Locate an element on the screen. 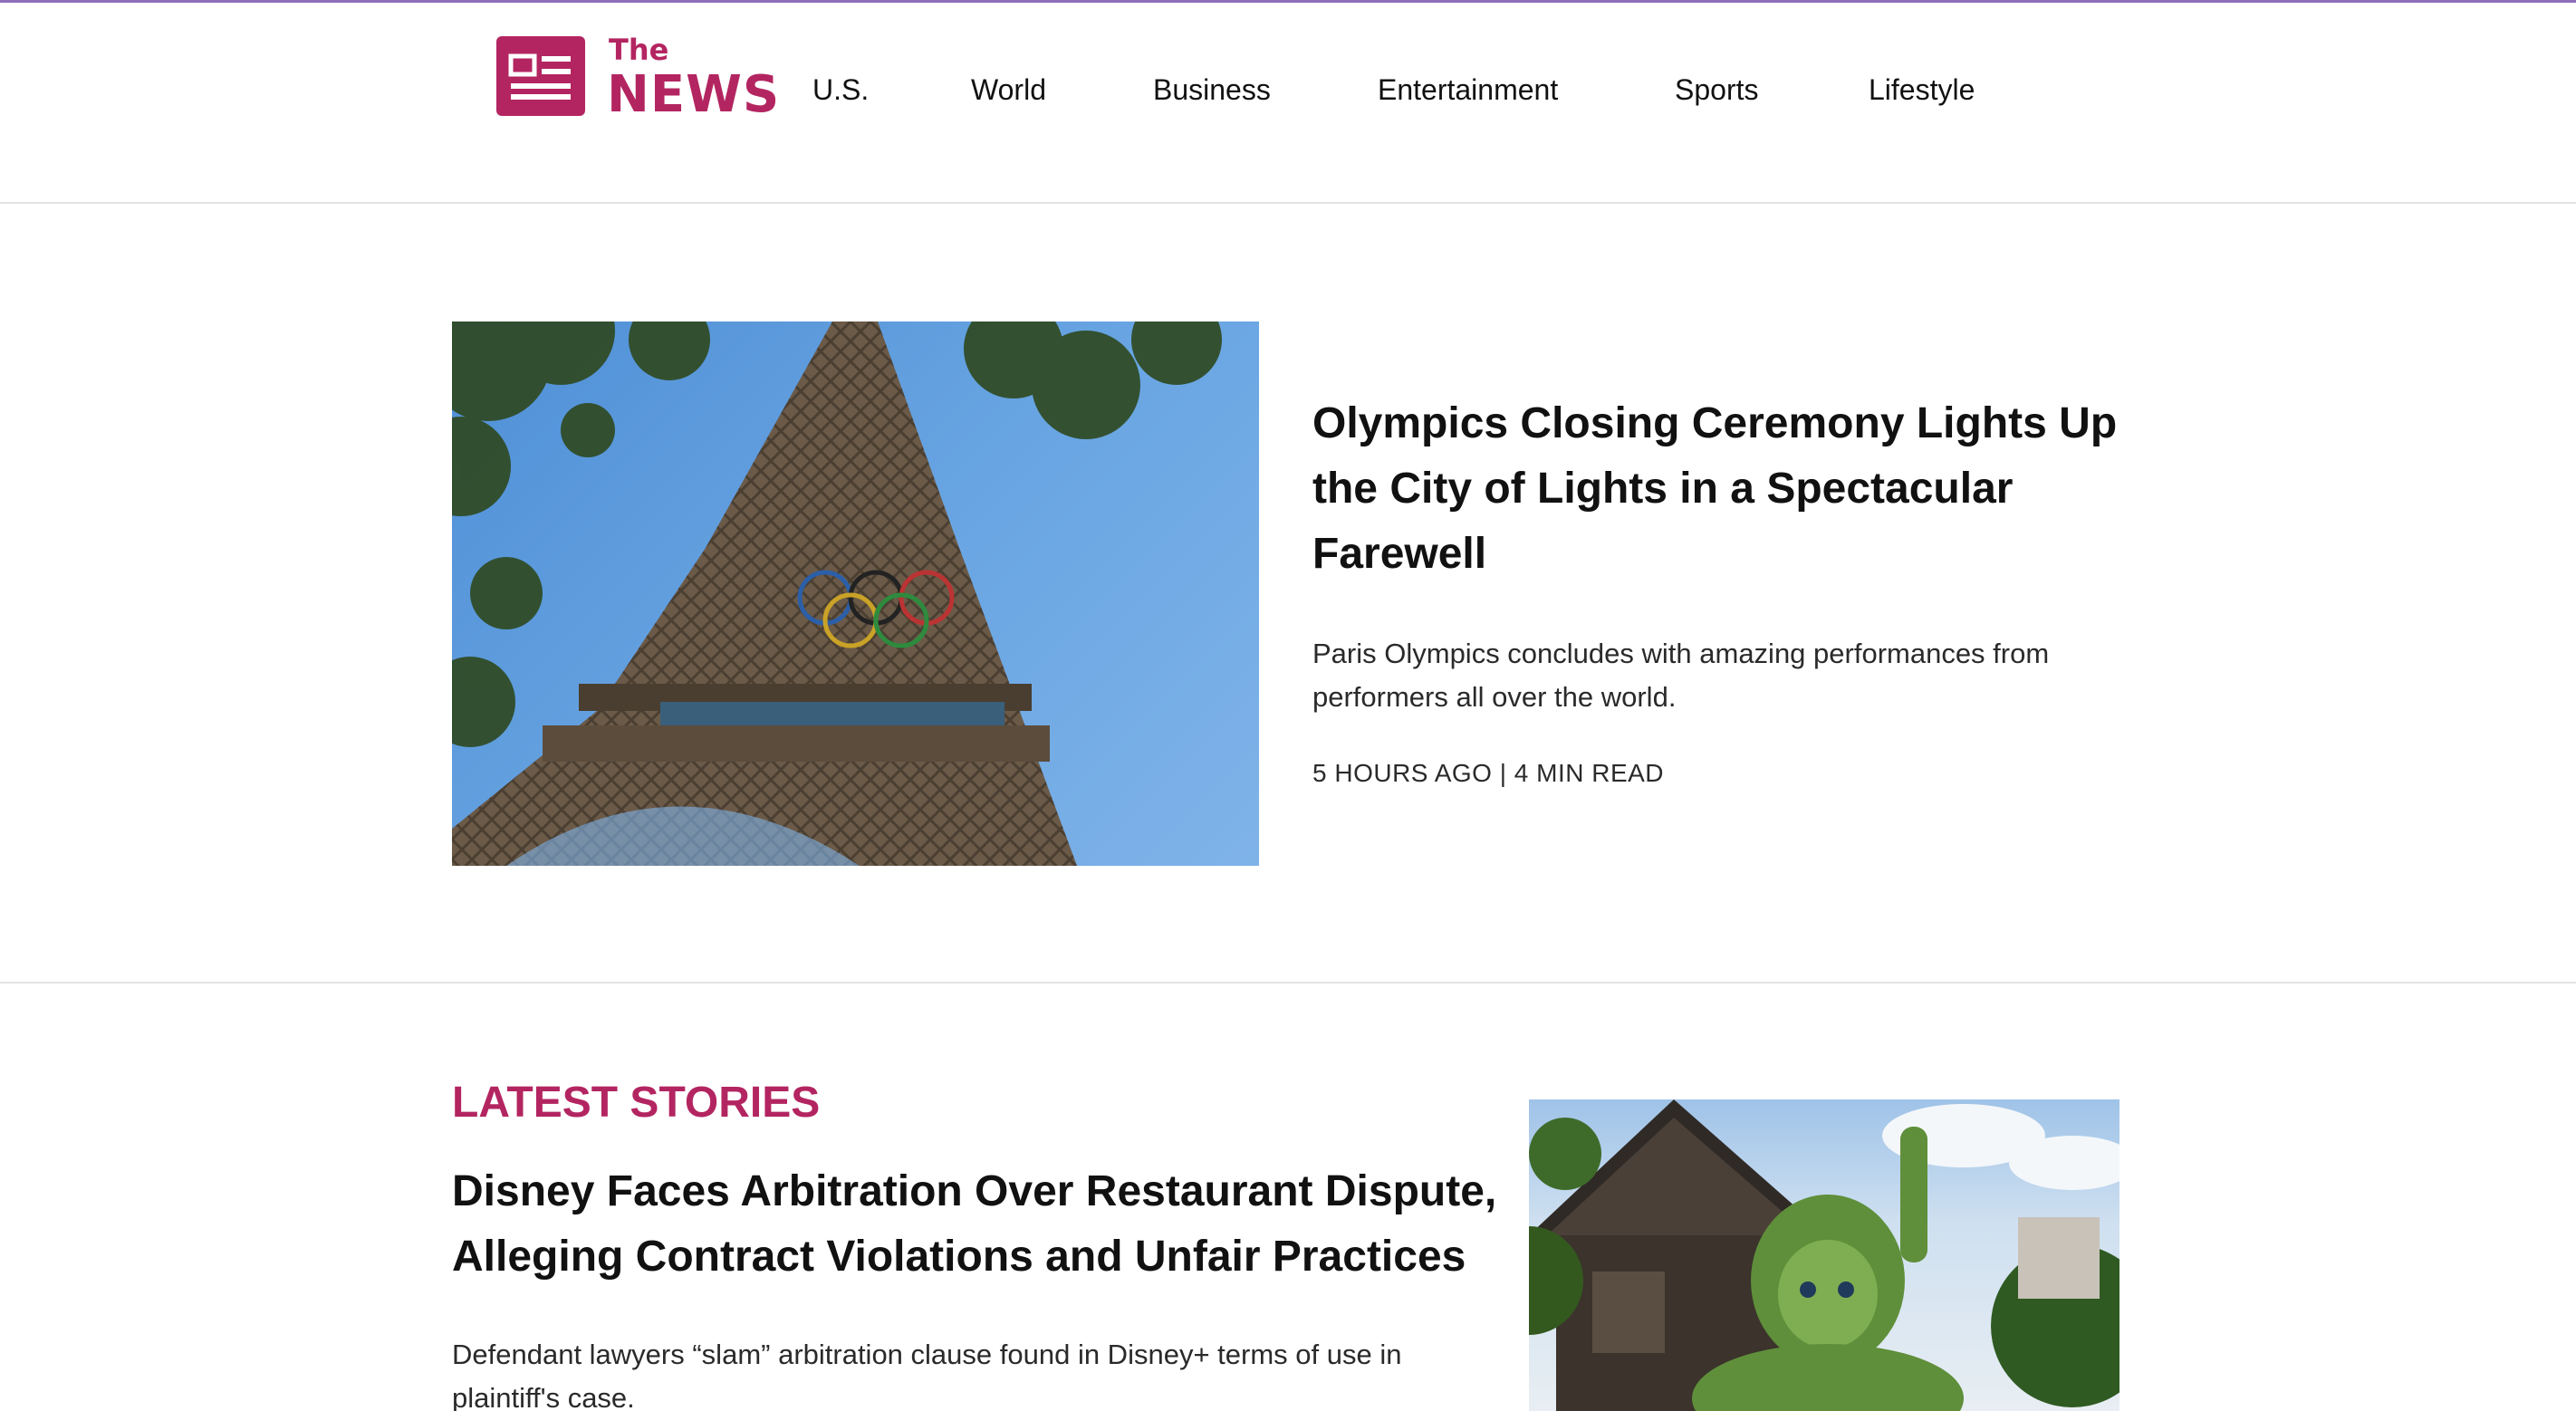 The width and height of the screenshot is (2576, 1411). section-divider is located at coordinates (1288, 983).